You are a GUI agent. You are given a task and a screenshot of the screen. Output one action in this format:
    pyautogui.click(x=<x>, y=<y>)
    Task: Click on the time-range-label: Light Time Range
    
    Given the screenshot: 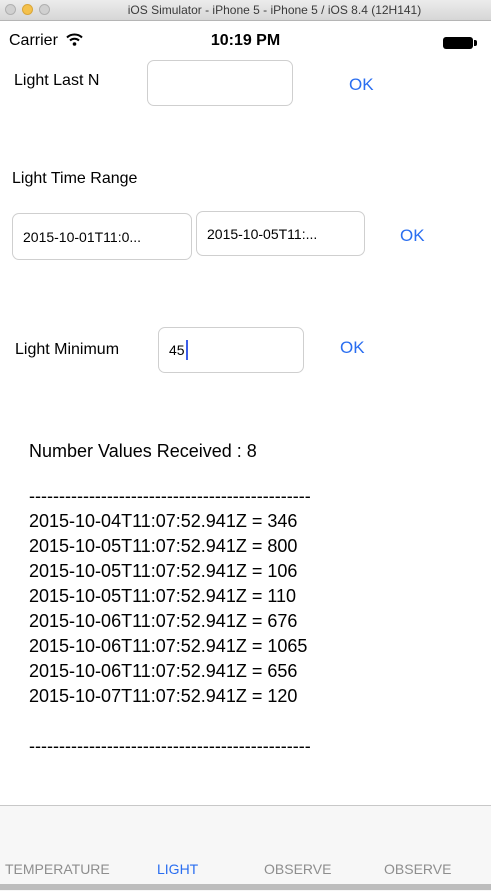 What is the action you would take?
    pyautogui.click(x=75, y=178)
    